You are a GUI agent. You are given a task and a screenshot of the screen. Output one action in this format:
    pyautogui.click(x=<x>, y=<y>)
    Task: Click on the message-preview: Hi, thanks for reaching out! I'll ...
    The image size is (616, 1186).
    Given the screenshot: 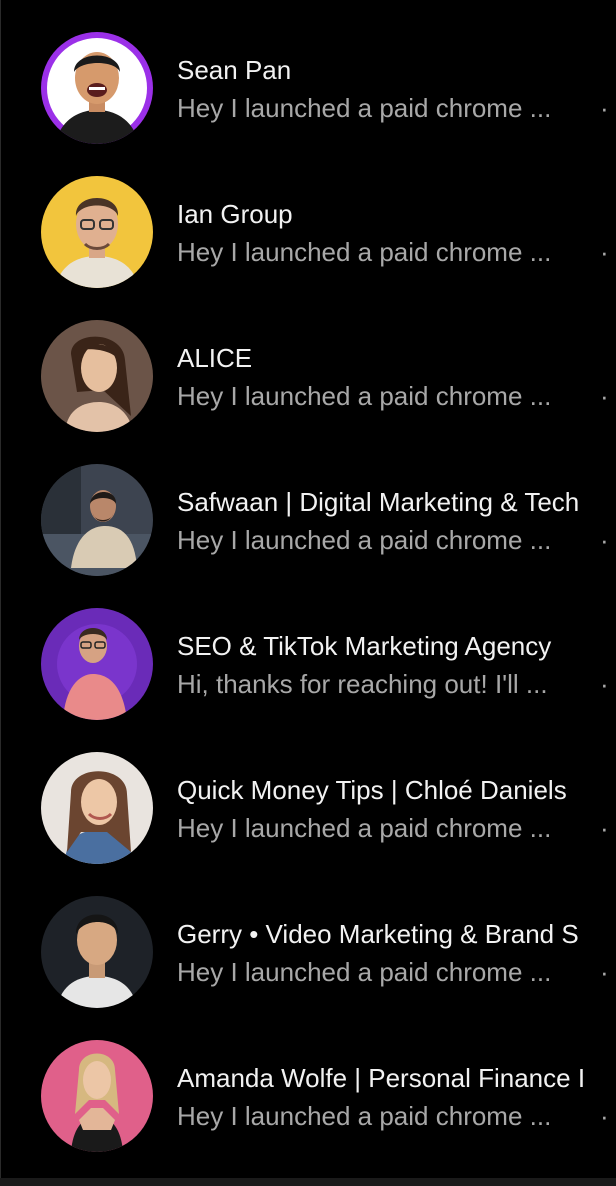 What is the action you would take?
    pyautogui.click(x=362, y=684)
    